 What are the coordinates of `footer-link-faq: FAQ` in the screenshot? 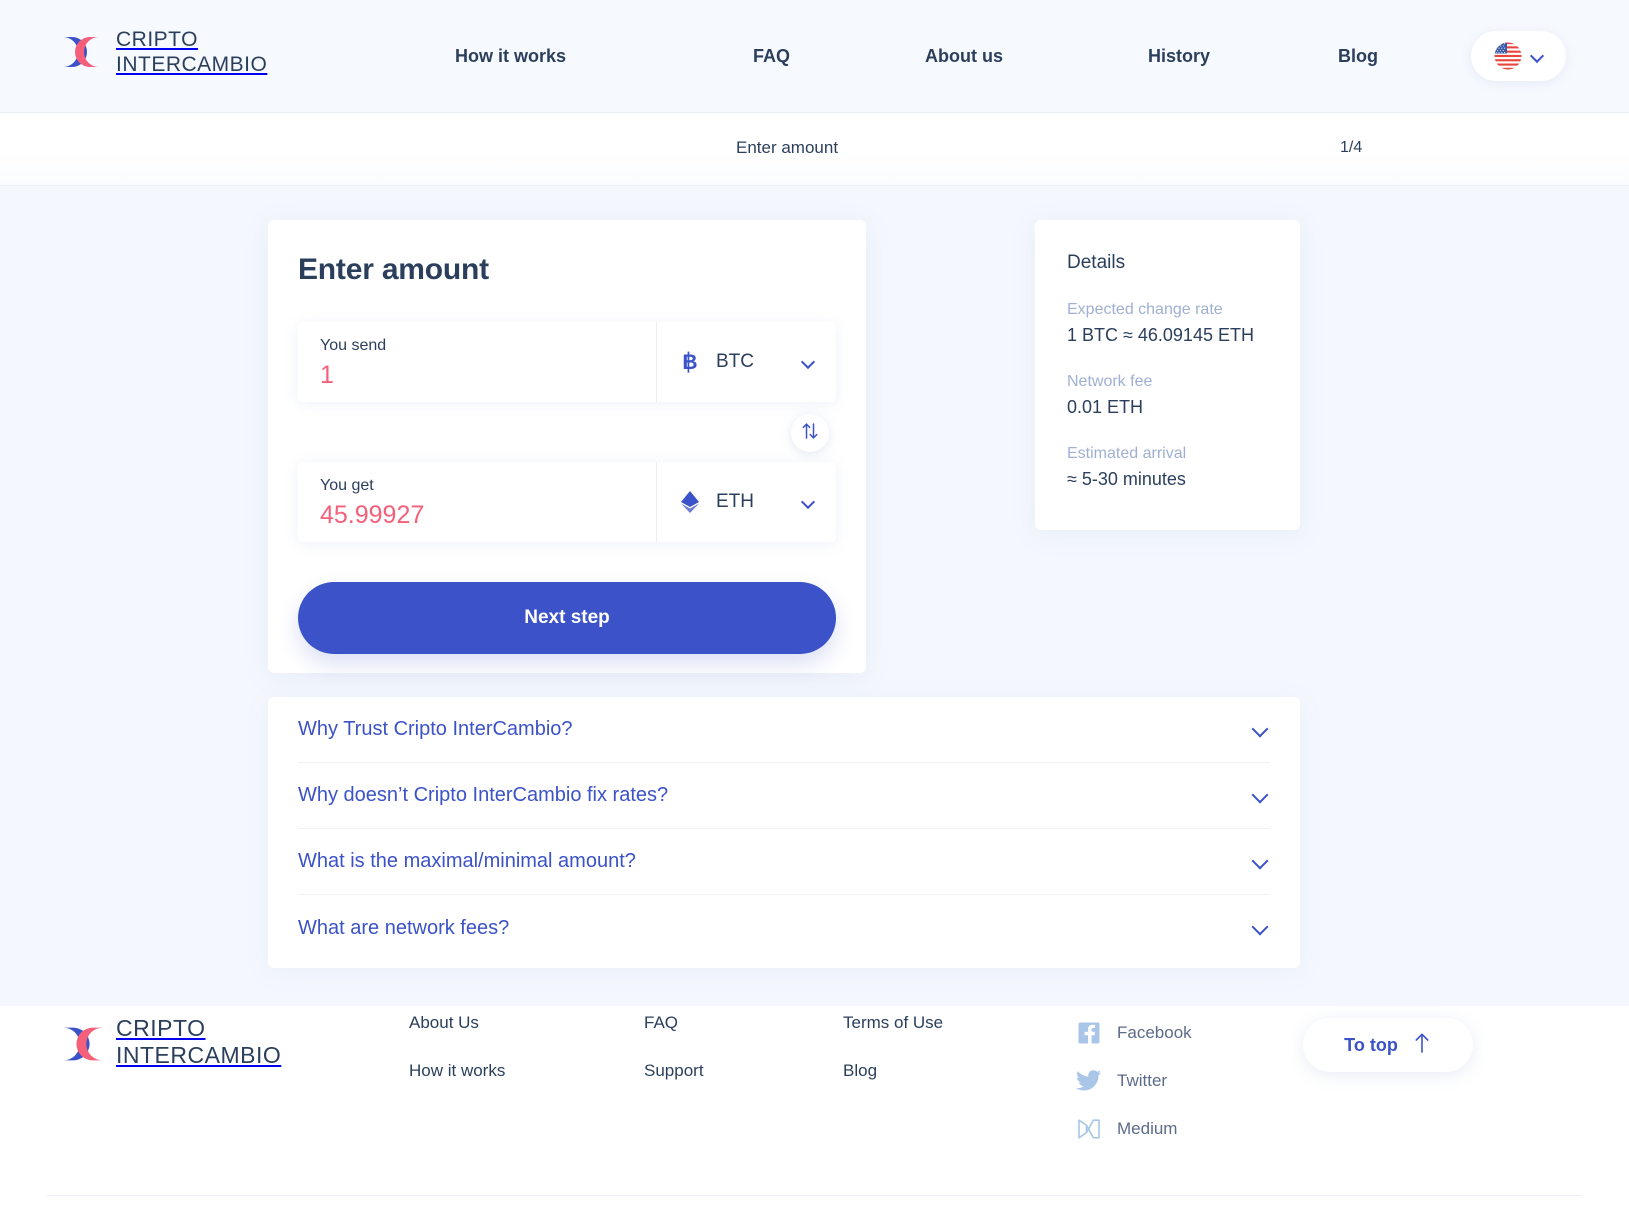 It's located at (674, 1023).